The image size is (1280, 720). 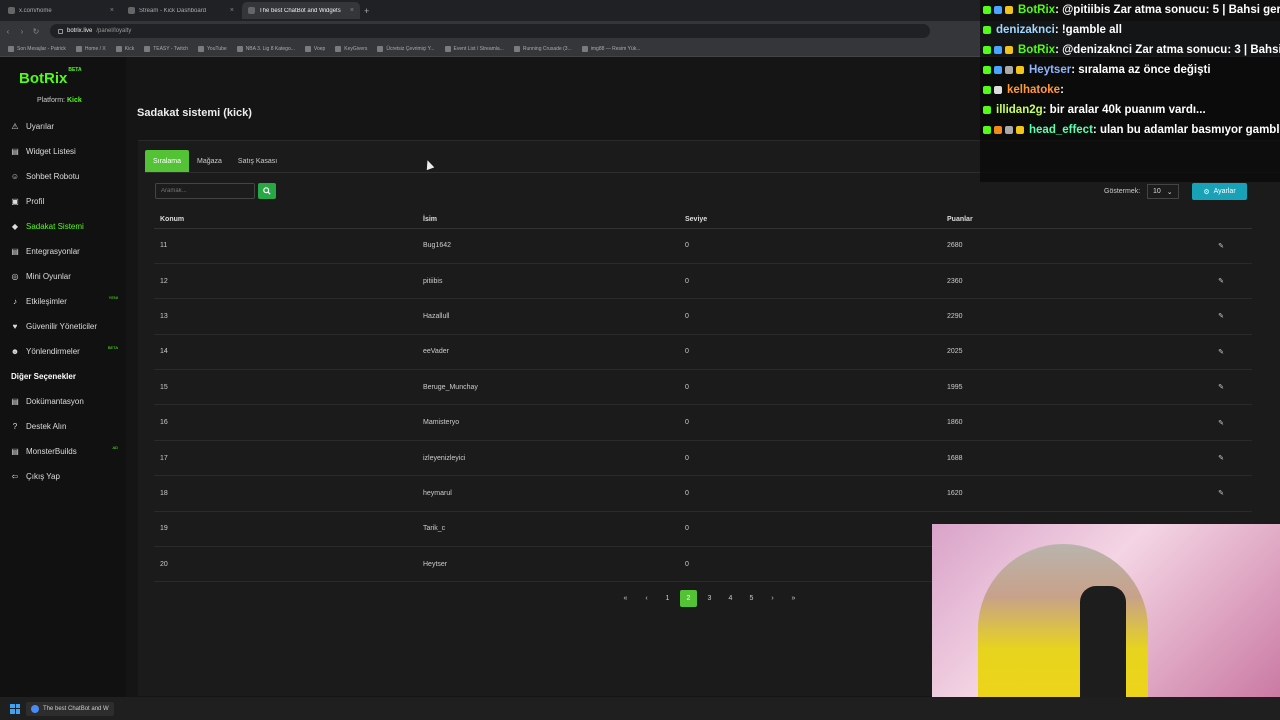 I want to click on sidebar-item: ◆ Sadakat Sistemi, so click(x=63, y=226).